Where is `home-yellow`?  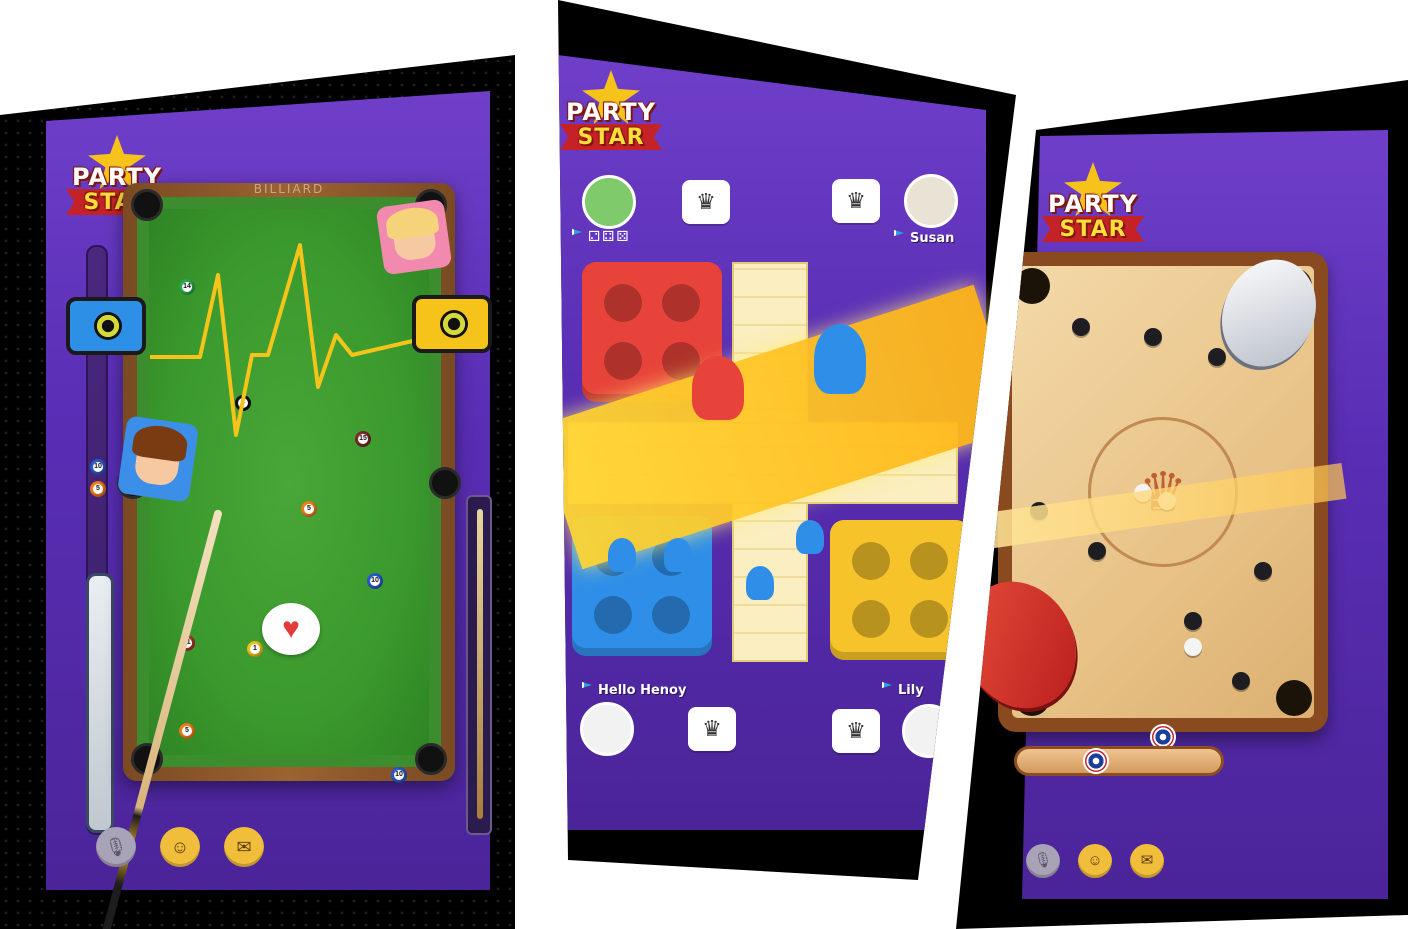
home-yellow is located at coordinates (900, 590).